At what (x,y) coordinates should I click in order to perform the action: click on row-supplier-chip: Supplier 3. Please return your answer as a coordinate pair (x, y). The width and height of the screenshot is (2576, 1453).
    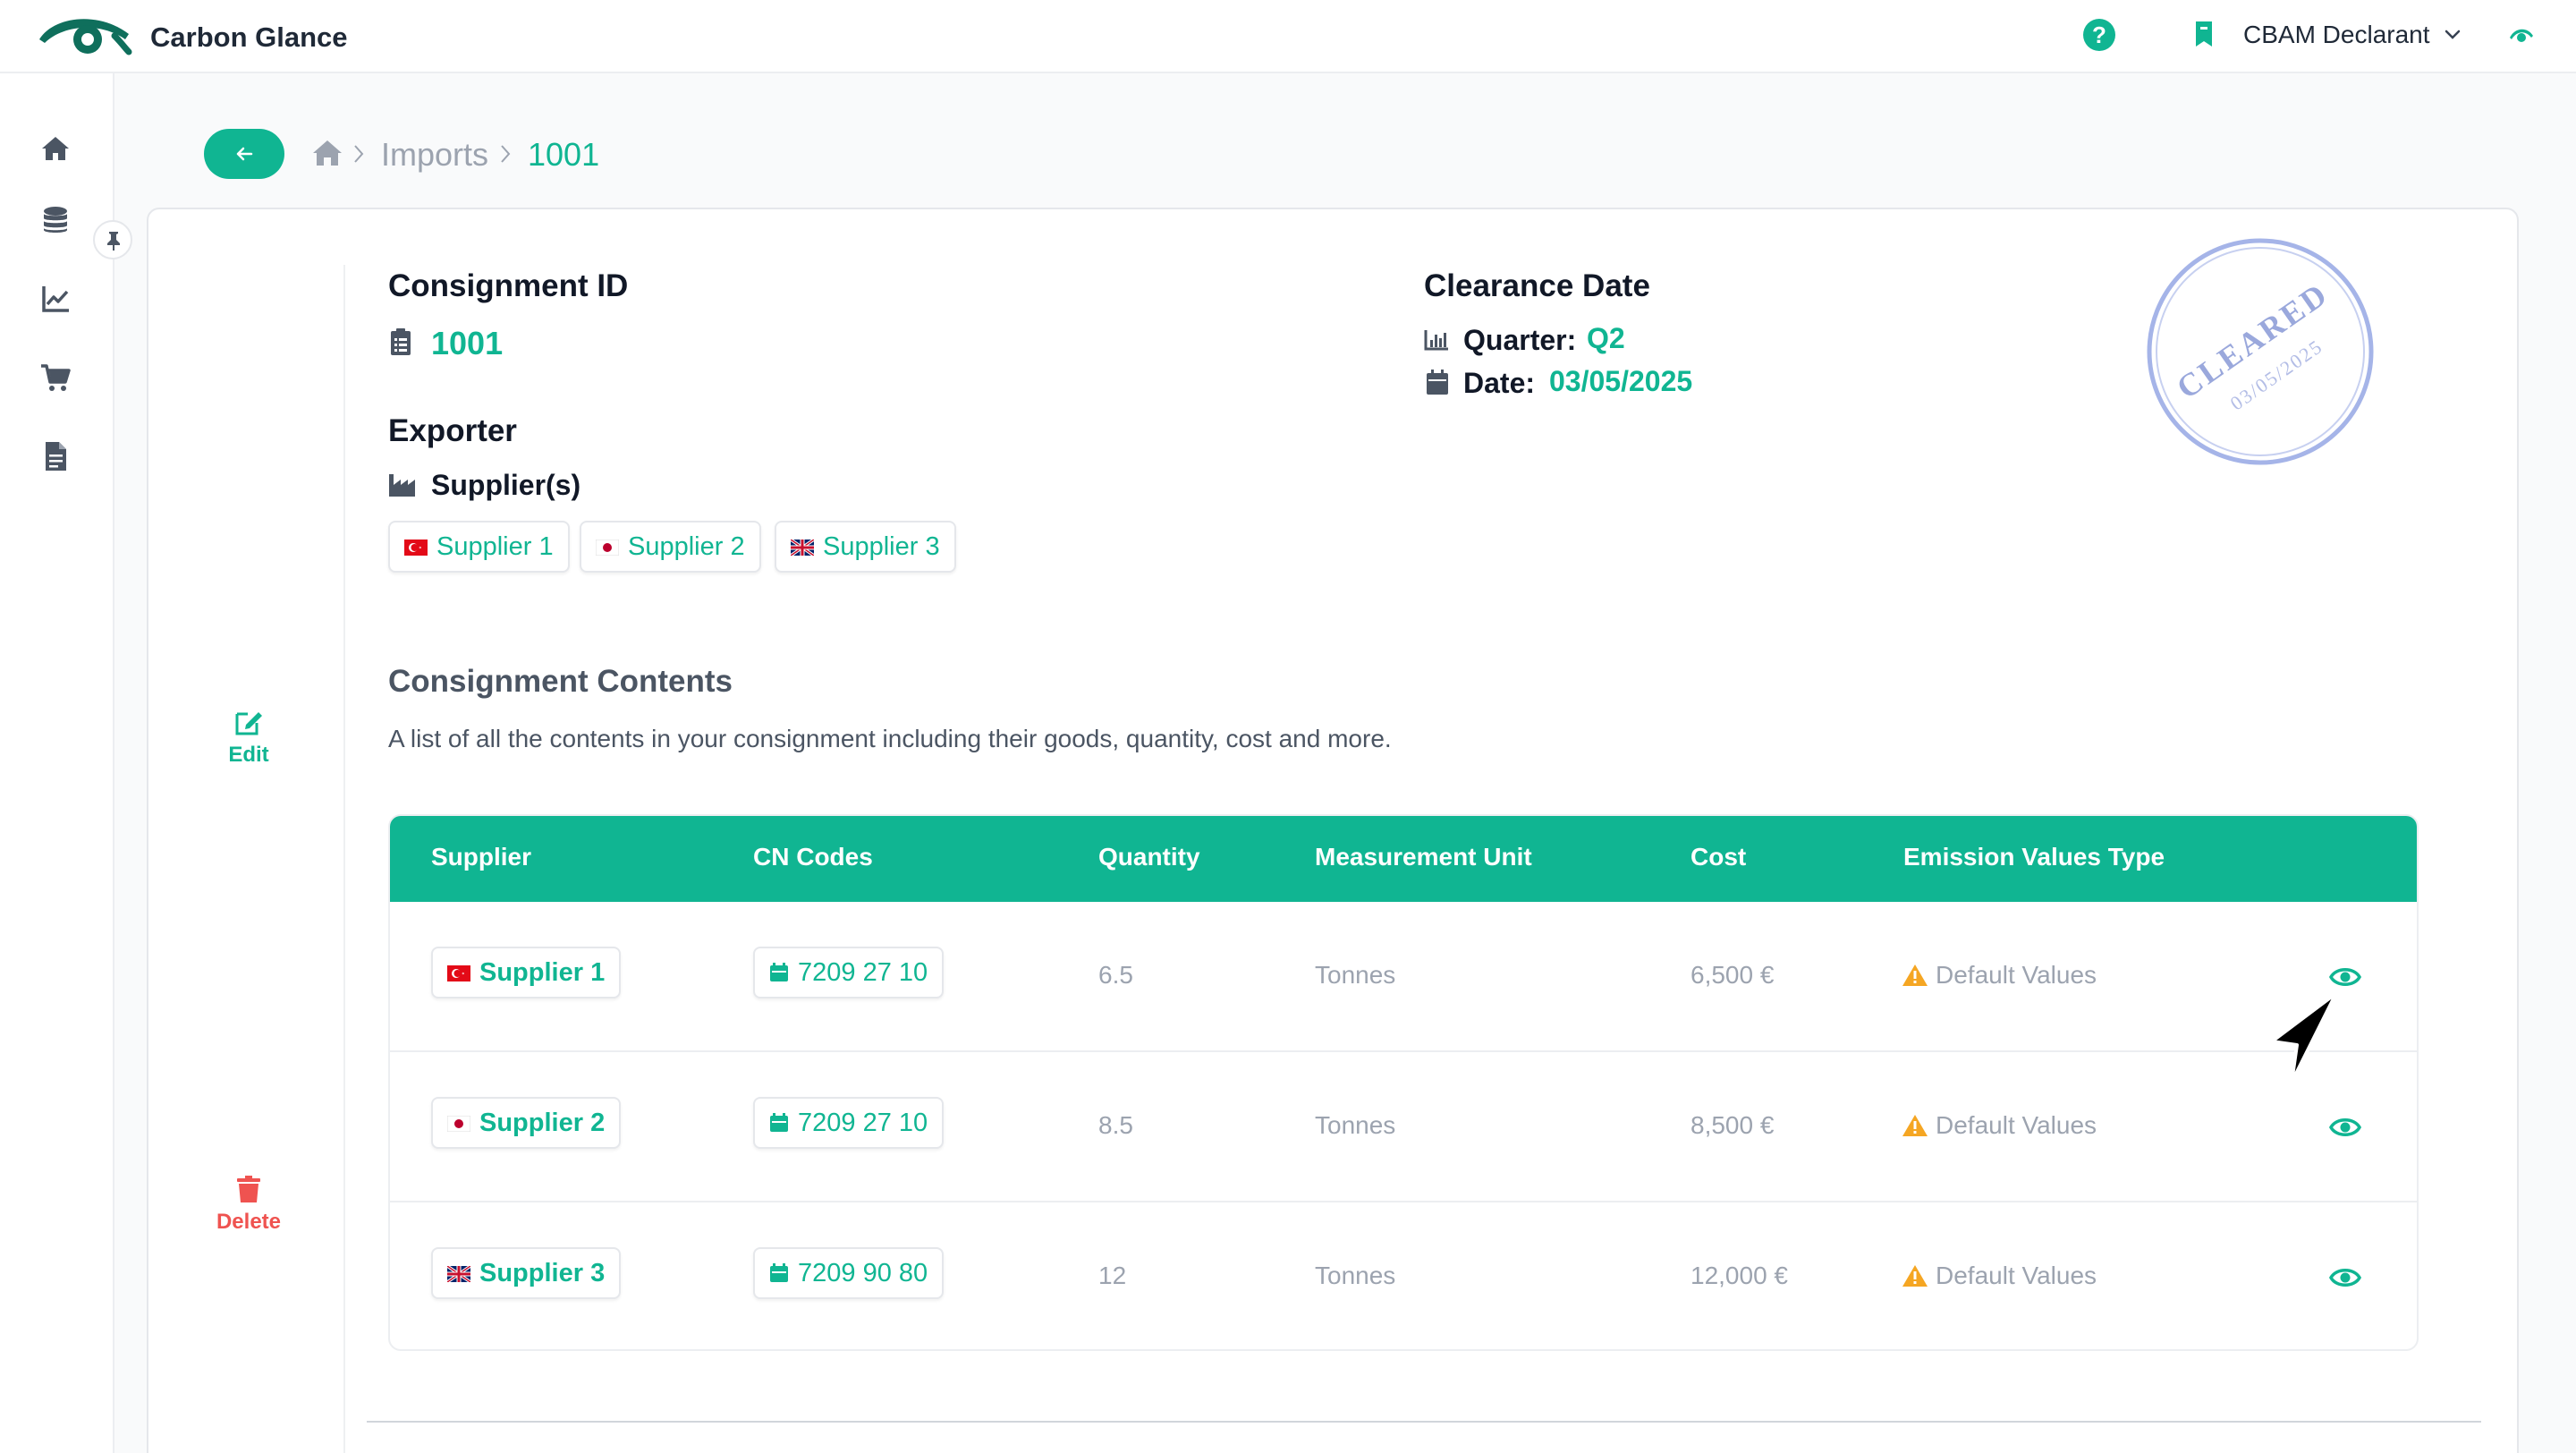
    Looking at the image, I should click on (526, 1273).